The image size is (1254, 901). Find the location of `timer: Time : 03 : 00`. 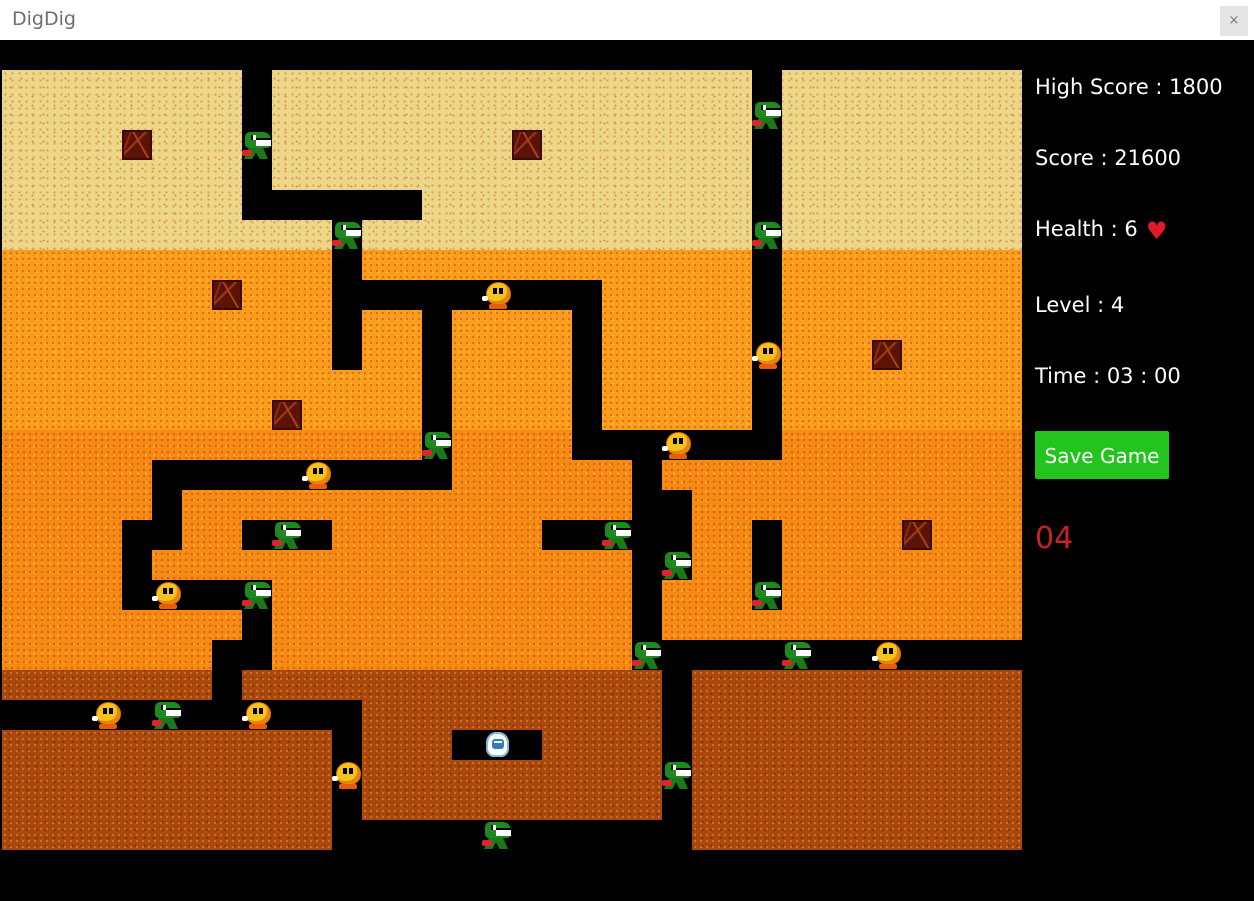

timer: Time : 03 : 00 is located at coordinates (1108, 376).